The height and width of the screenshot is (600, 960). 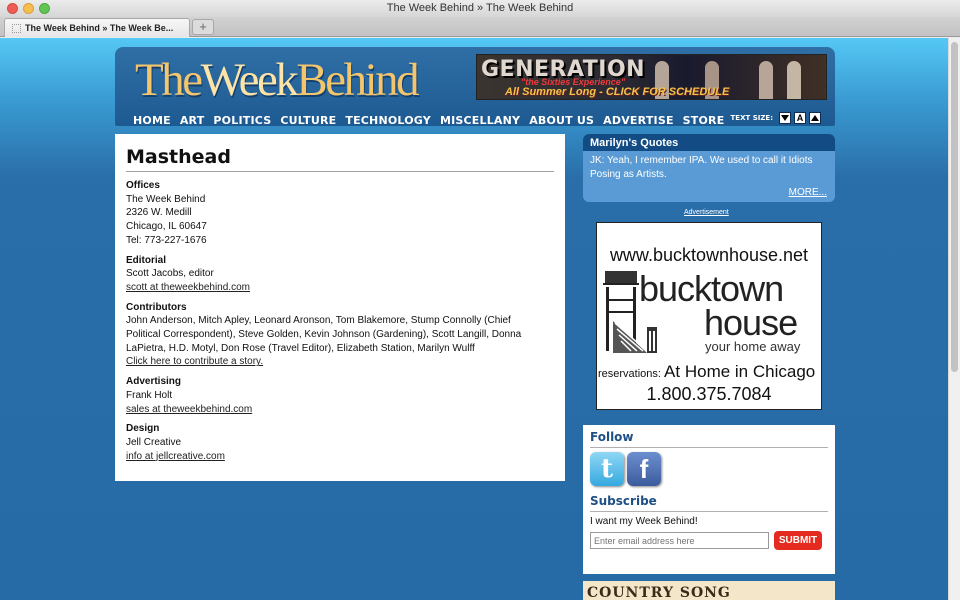 I want to click on site-logo: TheWeekBehind, so click(x=277, y=80).